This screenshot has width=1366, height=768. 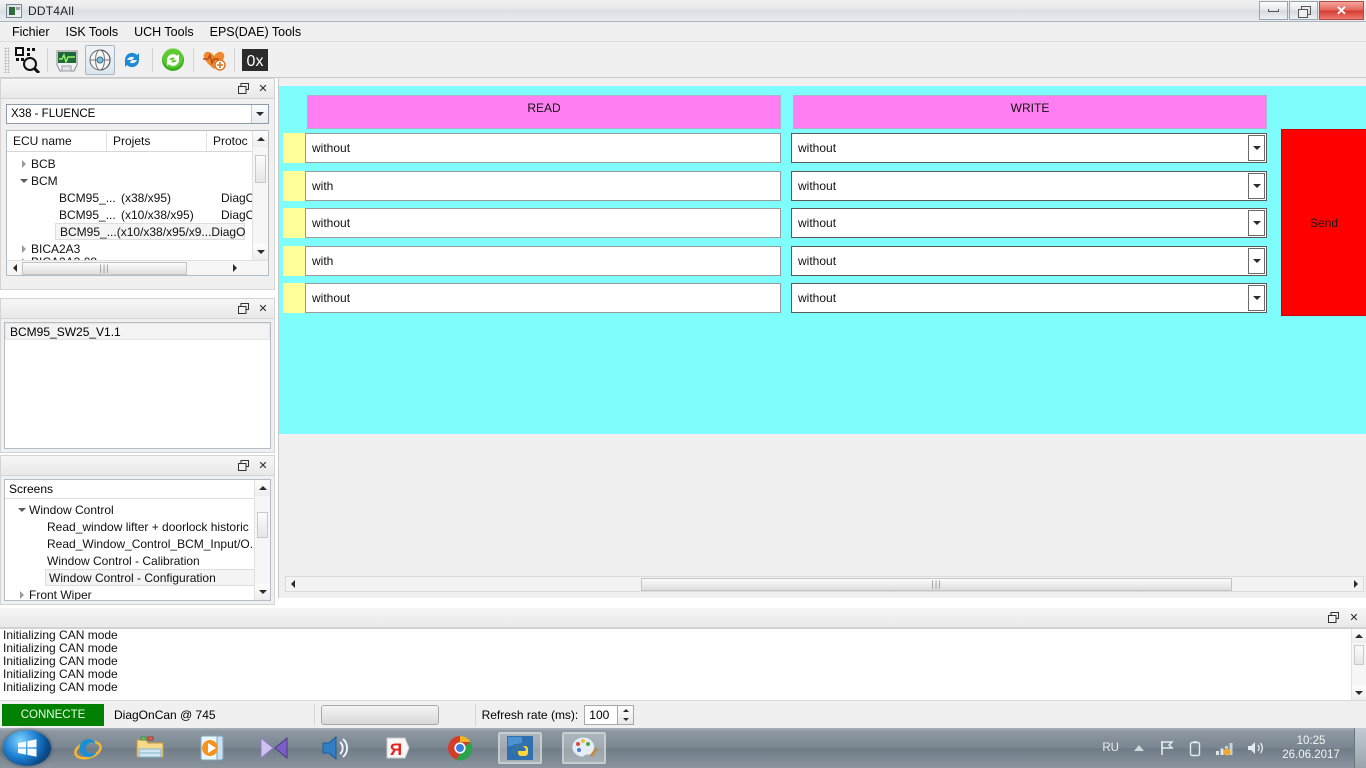 I want to click on screens-panel-float-icon, so click(x=243, y=466).